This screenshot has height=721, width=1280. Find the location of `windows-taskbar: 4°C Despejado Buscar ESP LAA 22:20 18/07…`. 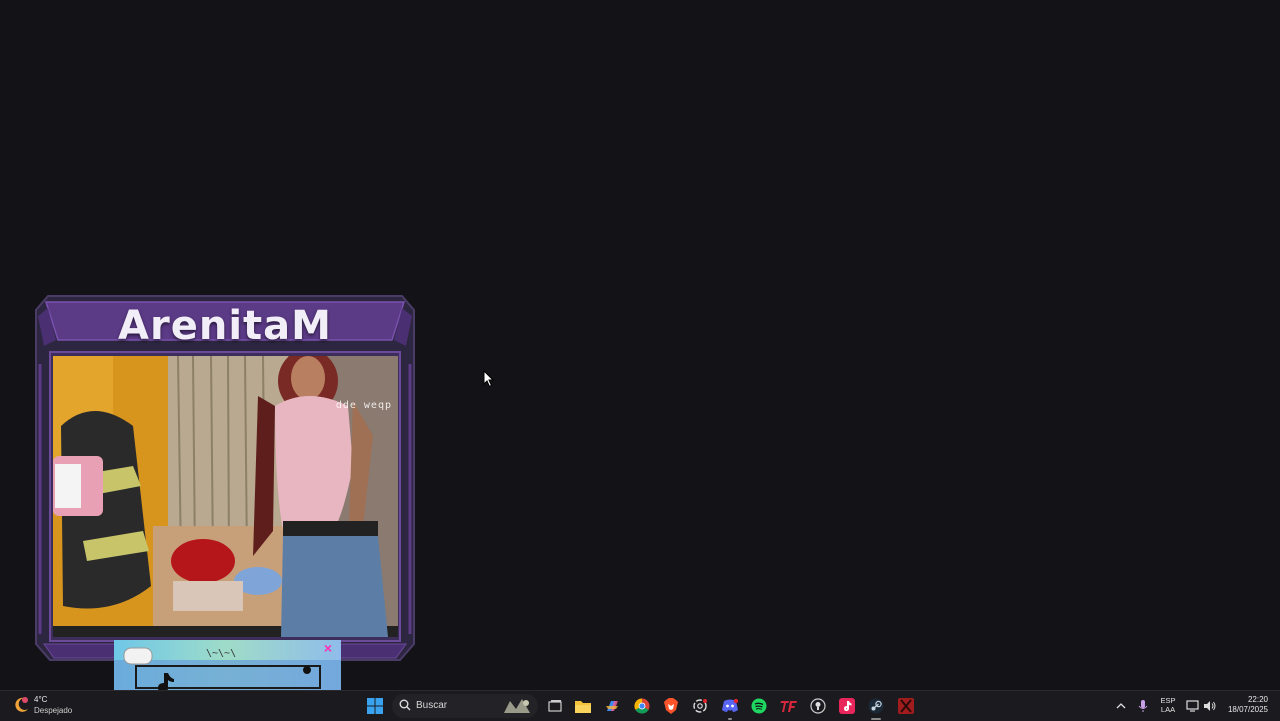

windows-taskbar: 4°C Despejado Buscar ESP LAA 22:20 18/07… is located at coordinates (640, 705).